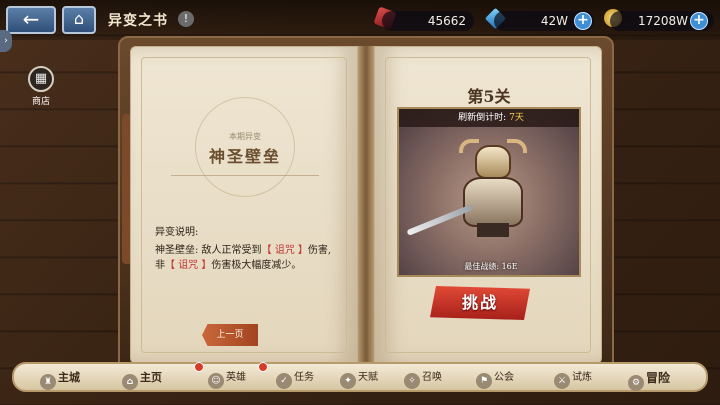 The width and height of the screenshot is (720, 405). I want to click on nav-talent: ✦ 天赋, so click(359, 378).